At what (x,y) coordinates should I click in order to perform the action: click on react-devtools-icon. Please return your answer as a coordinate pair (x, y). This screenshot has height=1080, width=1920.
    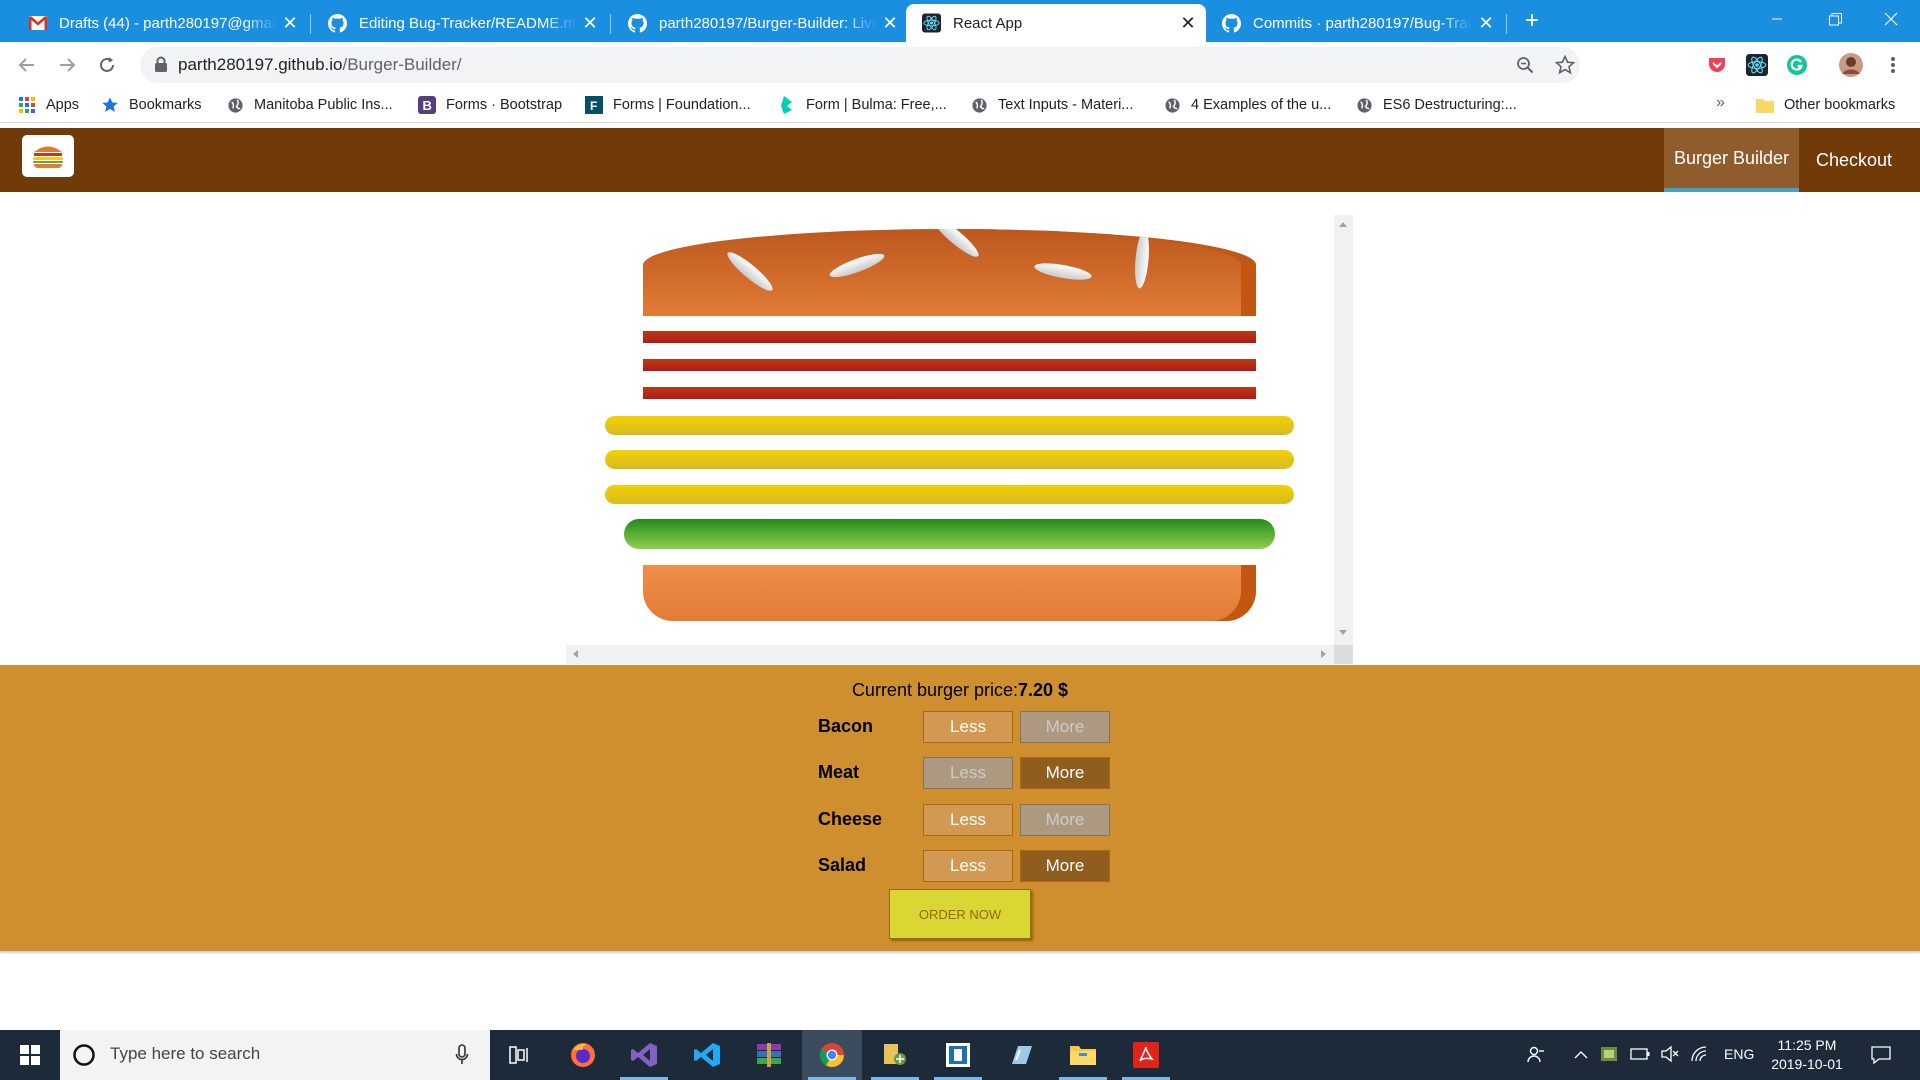
    Looking at the image, I should click on (1757, 65).